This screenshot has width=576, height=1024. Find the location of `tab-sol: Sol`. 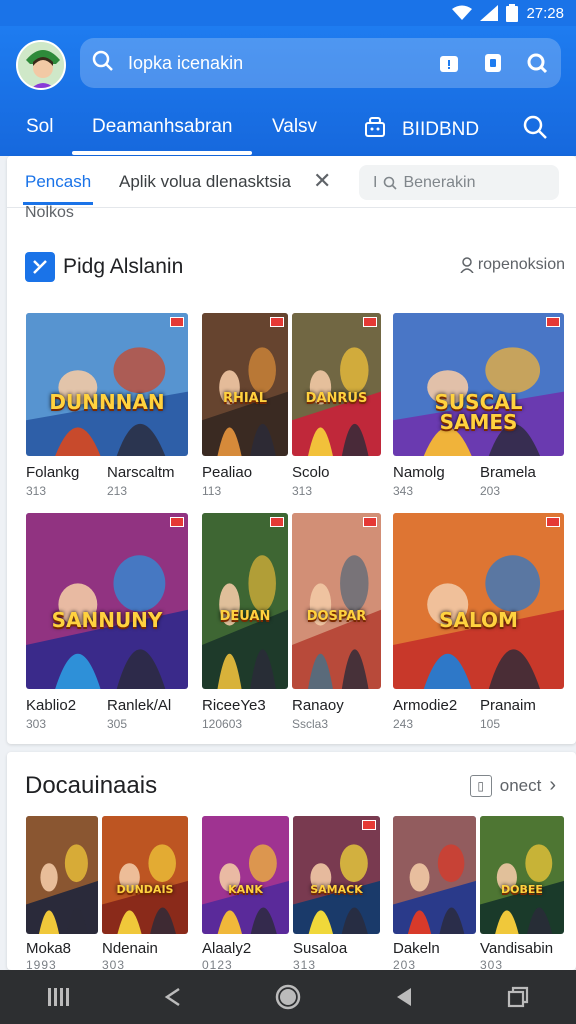

tab-sol: Sol is located at coordinates (39, 127).